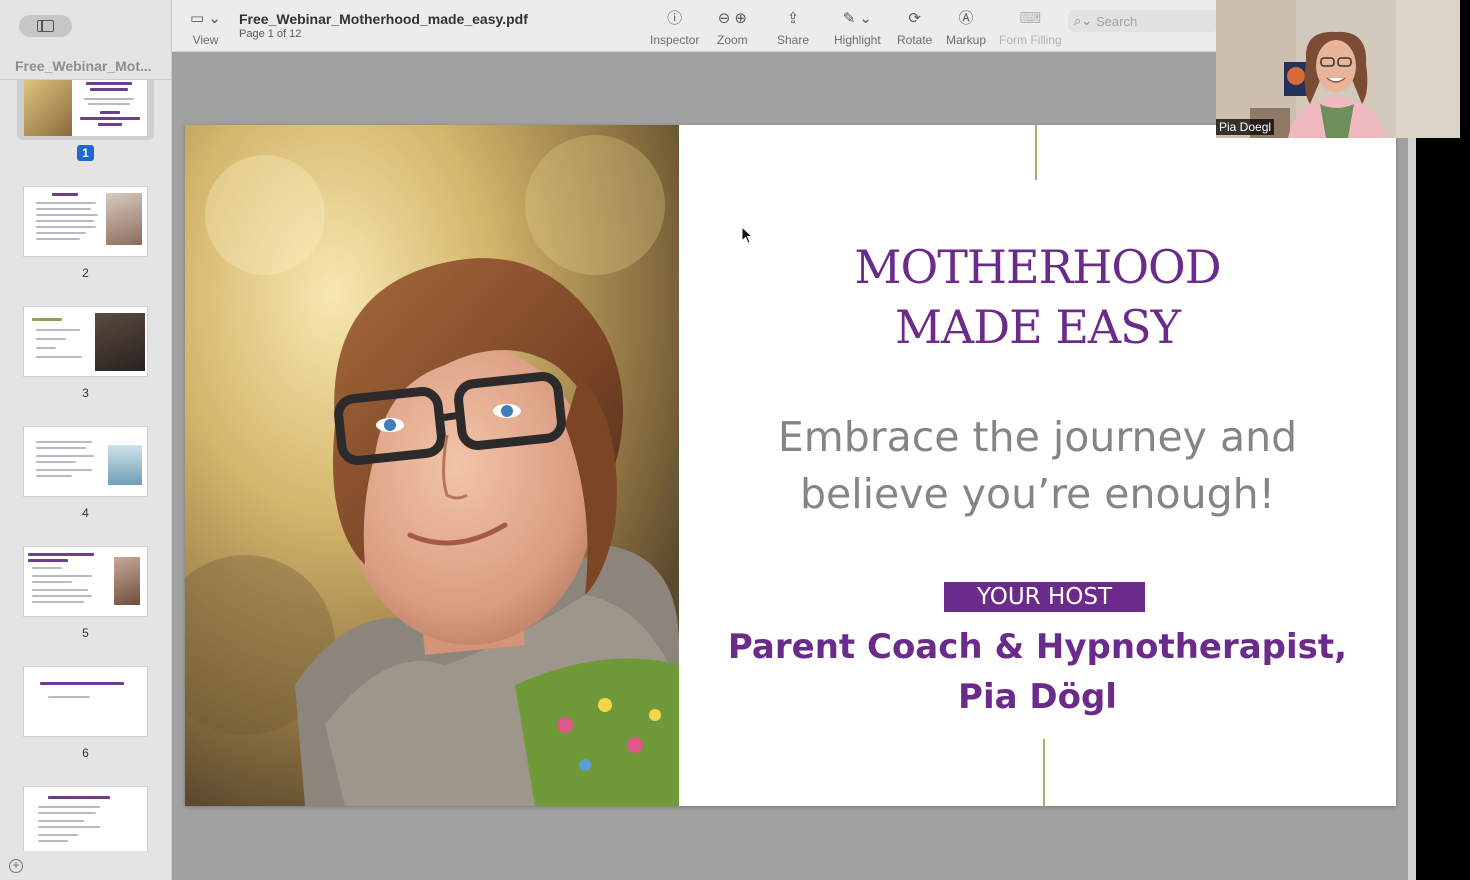  Describe the element at coordinates (732, 27) in the screenshot. I see `zoom-buttons: ⊖ ⊕ Zoom` at that location.